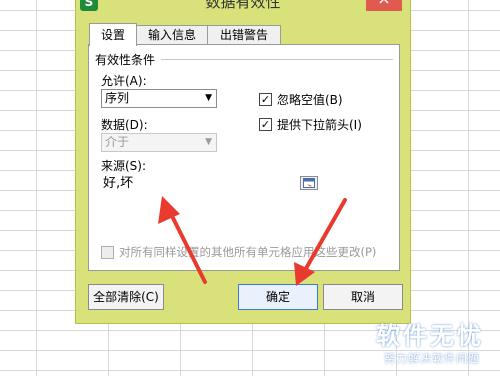  Describe the element at coordinates (320, 242) in the screenshot. I see `arrow-to-ok-icon` at that location.